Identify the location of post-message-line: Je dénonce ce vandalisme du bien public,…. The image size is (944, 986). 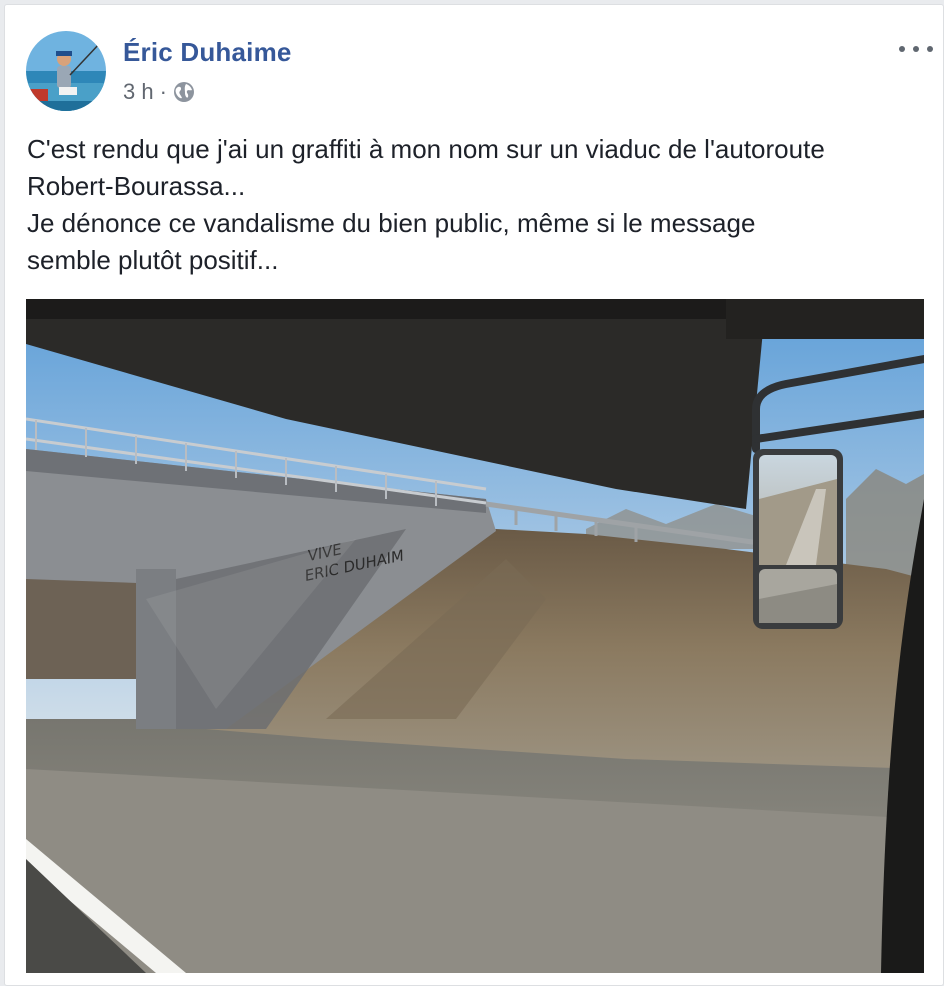
(391, 223).